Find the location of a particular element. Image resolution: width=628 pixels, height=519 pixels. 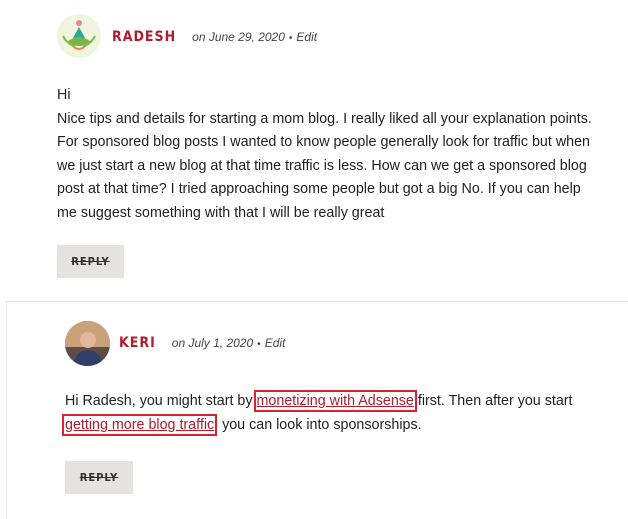

blog-traffic-link: getting more blog traffic is located at coordinates (139, 424).